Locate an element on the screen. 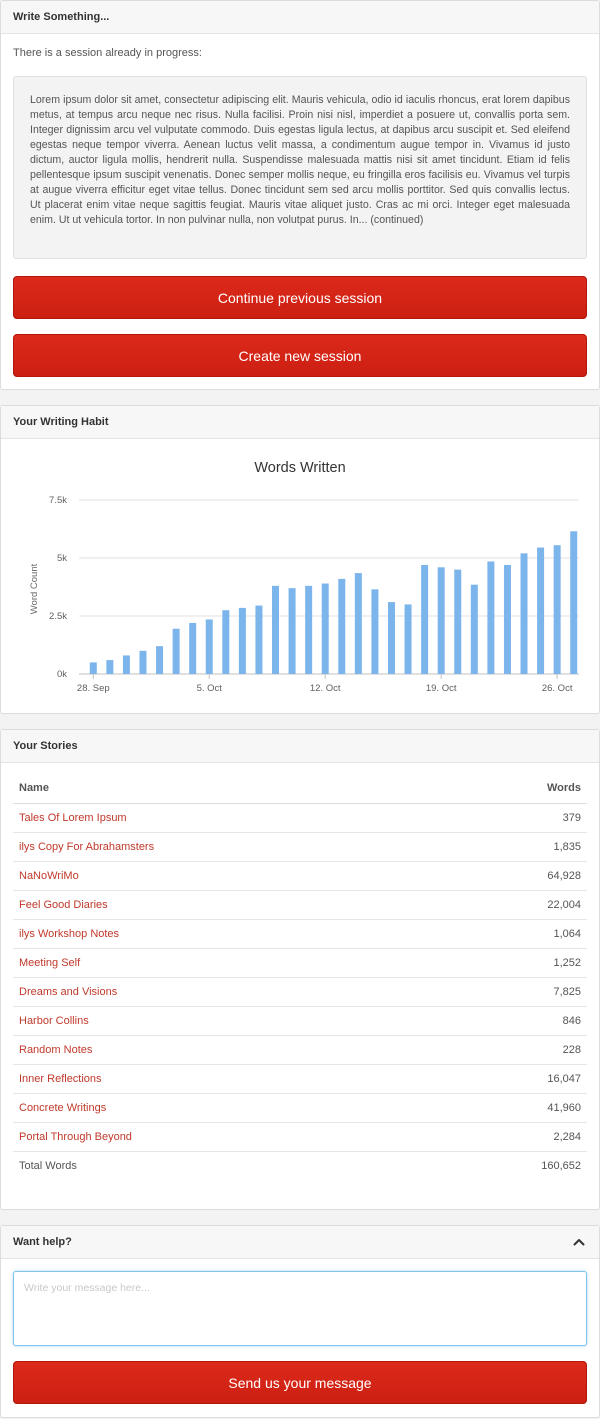 This screenshot has width=600, height=1419. story-name-cell: Feel Good Diaries is located at coordinates (225, 905).